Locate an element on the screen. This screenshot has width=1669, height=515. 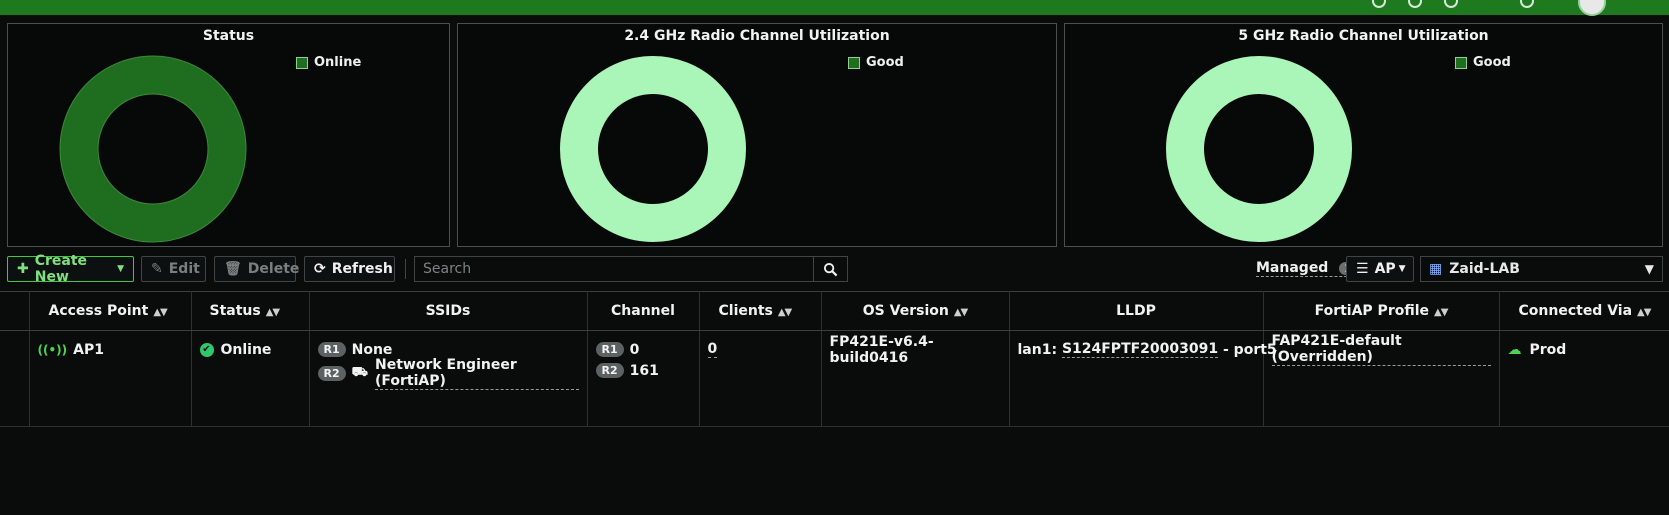
donut-slice-online is located at coordinates (153, 149).